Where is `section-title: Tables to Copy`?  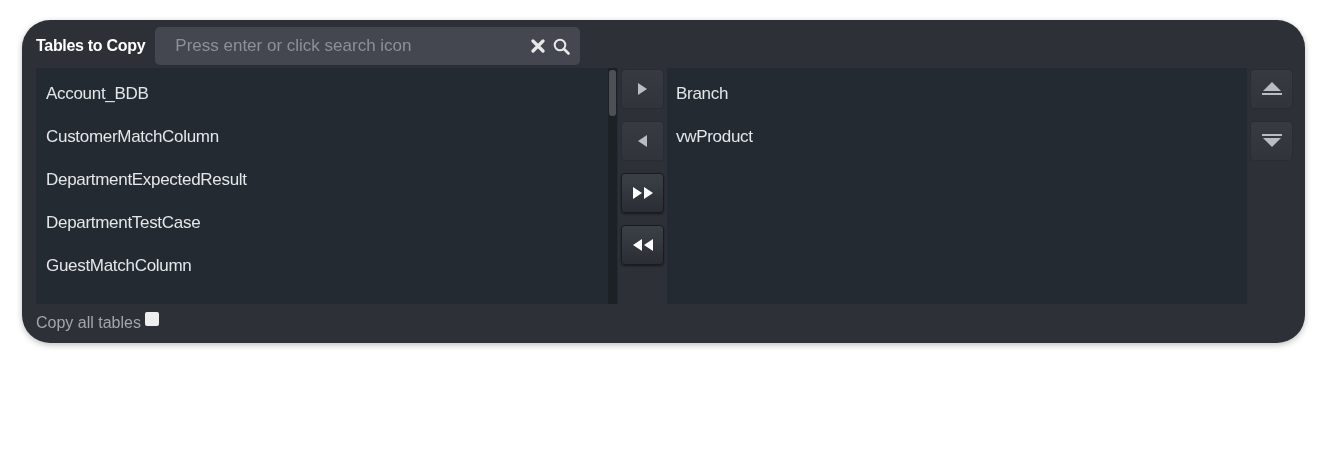 section-title: Tables to Copy is located at coordinates (91, 46).